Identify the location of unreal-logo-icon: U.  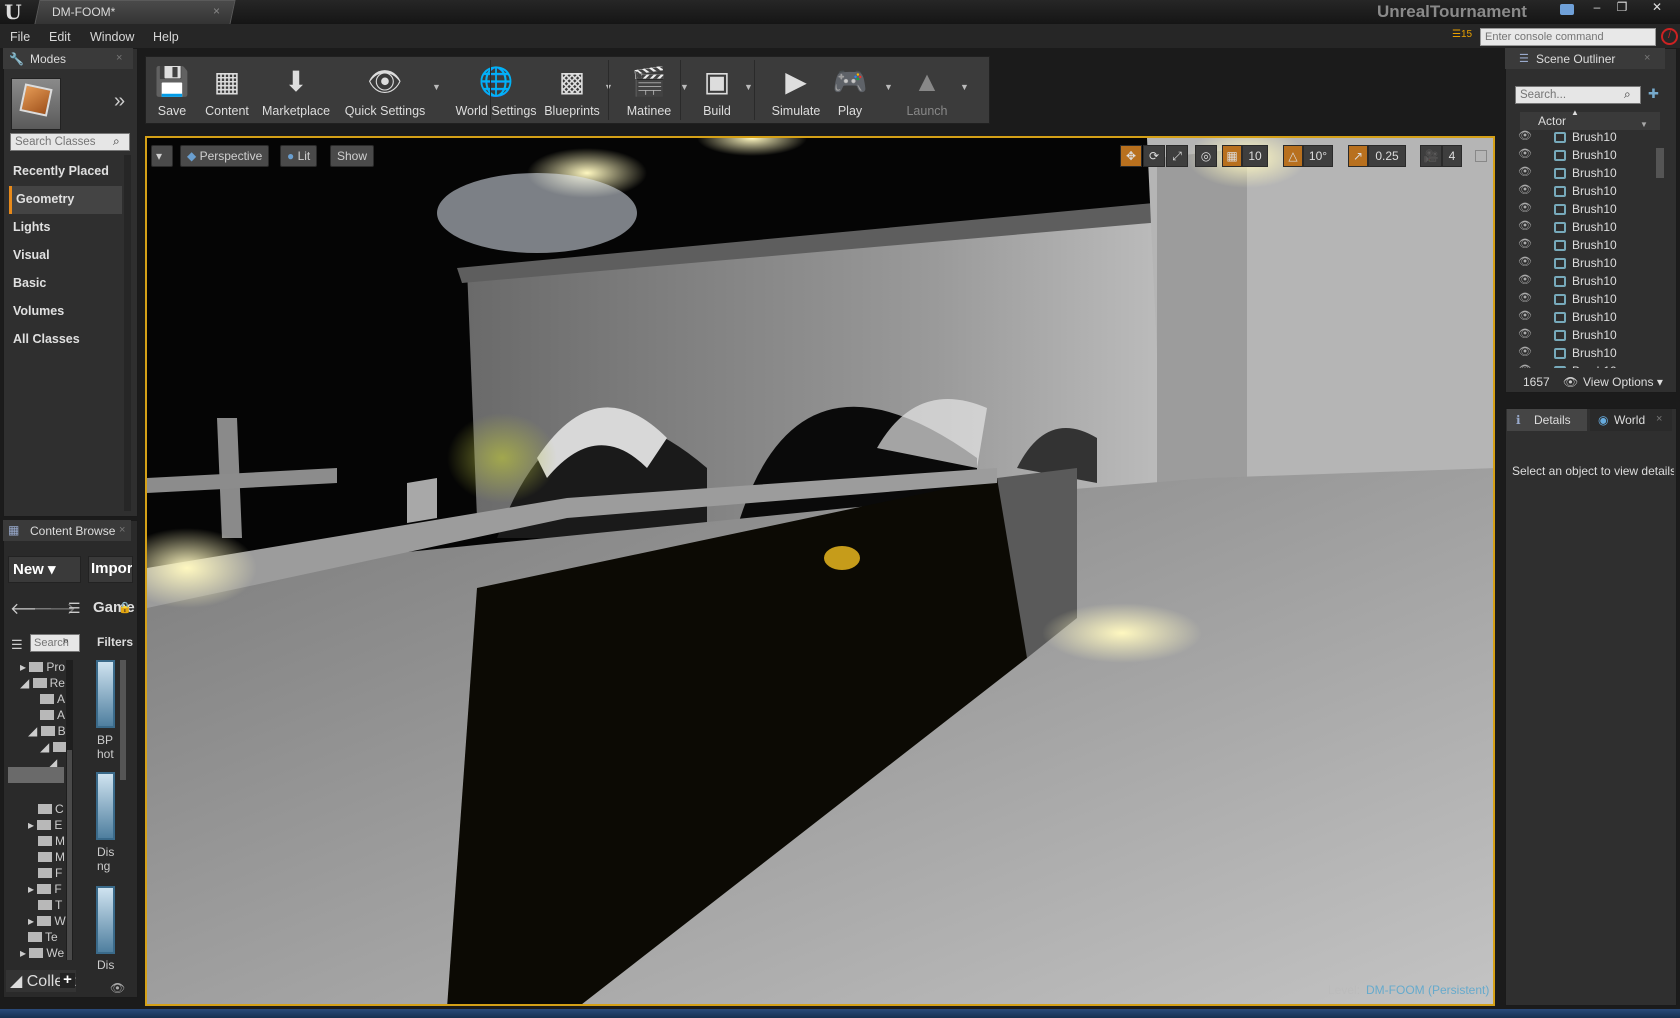
(13, 12).